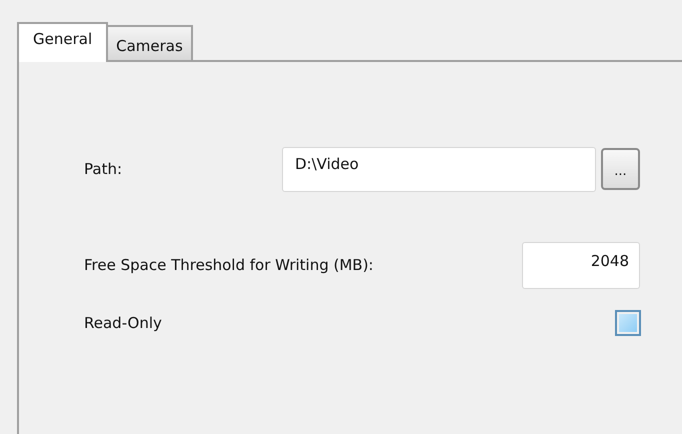 Image resolution: width=682 pixels, height=434 pixels. What do you see at coordinates (150, 42) in the screenshot?
I see `tab: Cameras` at bounding box center [150, 42].